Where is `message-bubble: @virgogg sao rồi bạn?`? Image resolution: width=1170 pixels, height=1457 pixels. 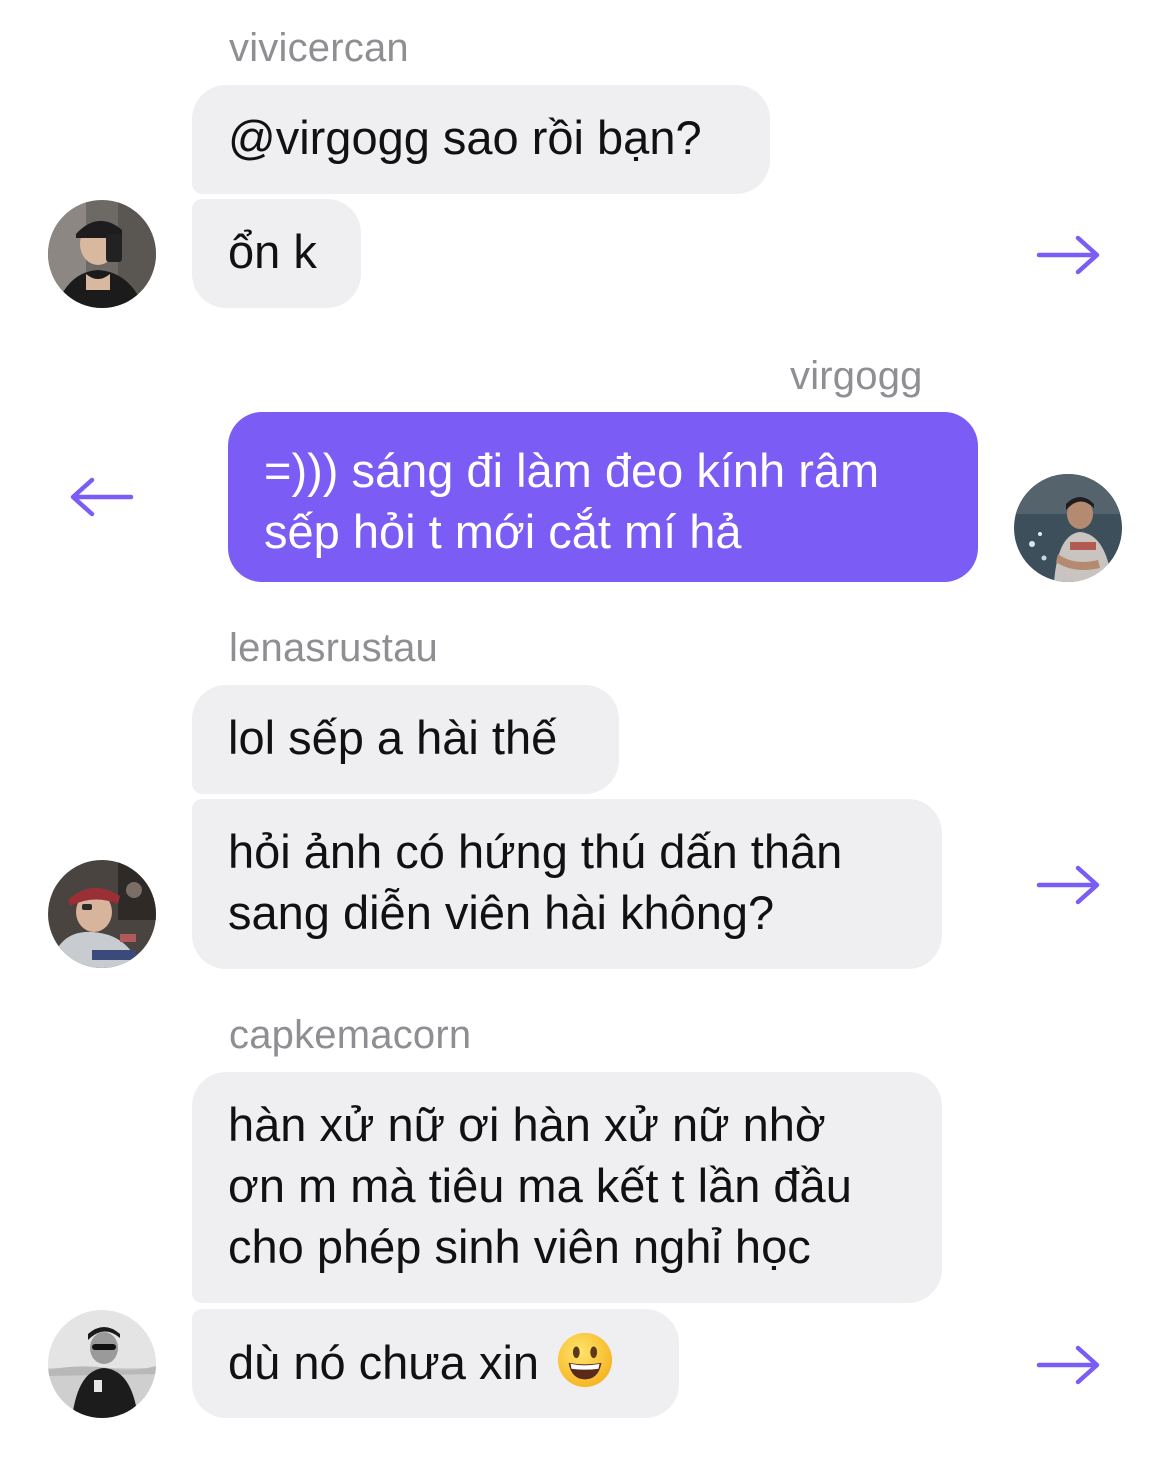
message-bubble: @virgogg sao rồi bạn? is located at coordinates (481, 139).